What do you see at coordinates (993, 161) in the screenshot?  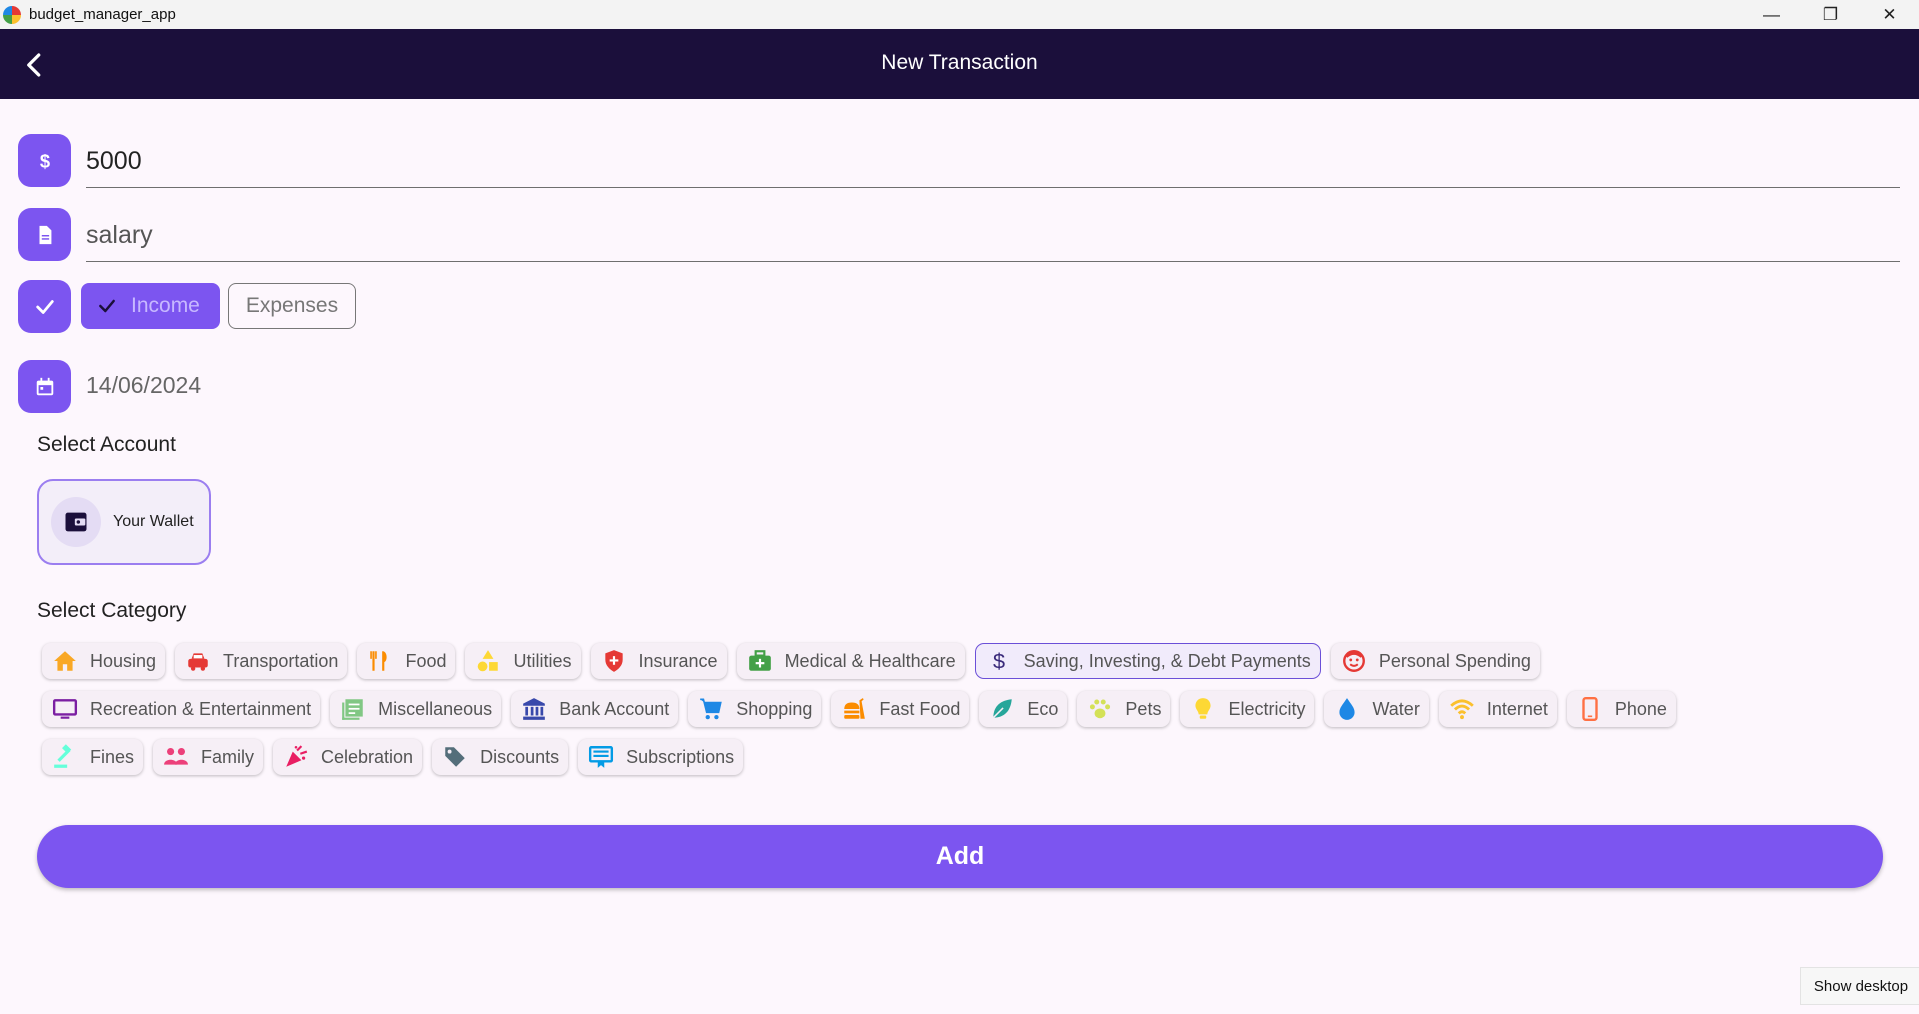 I see `amount-field: 5000` at bounding box center [993, 161].